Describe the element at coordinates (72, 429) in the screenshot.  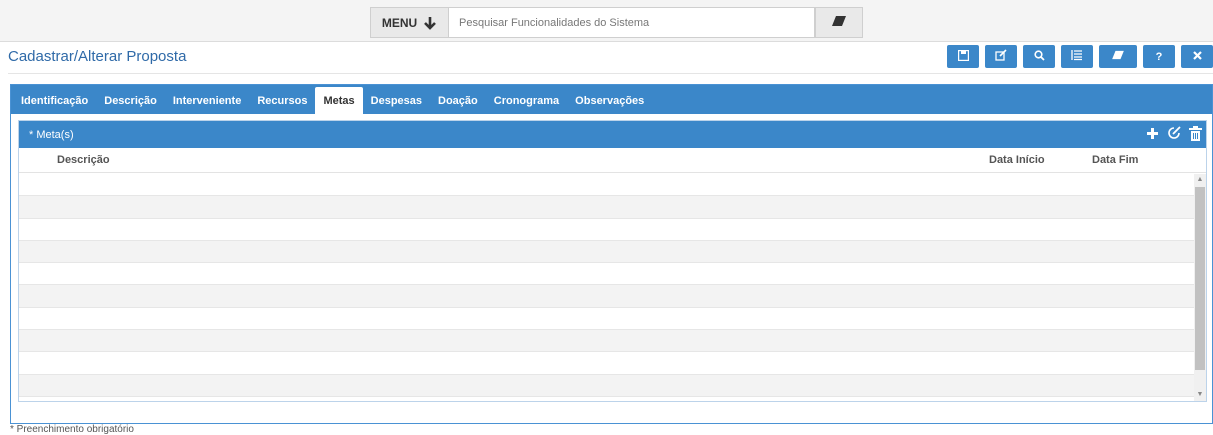
I see `required-field-note: * Preenchimento obrigatório` at that location.